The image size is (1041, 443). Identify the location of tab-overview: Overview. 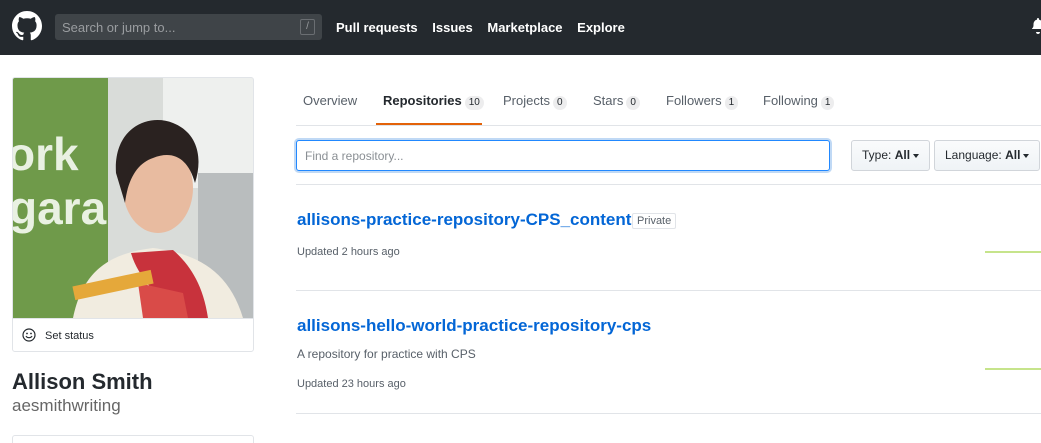
(330, 100).